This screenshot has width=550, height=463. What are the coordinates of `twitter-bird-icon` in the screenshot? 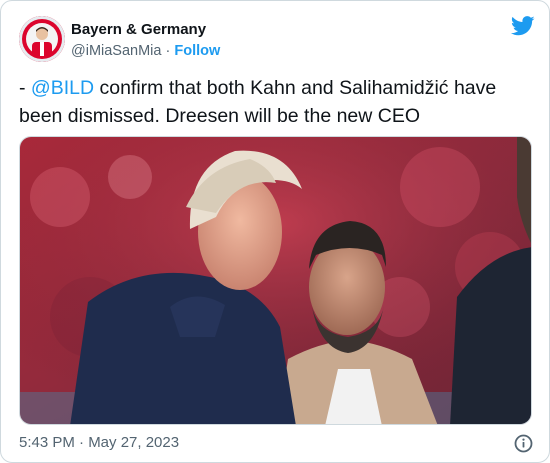 It's located at (522, 26).